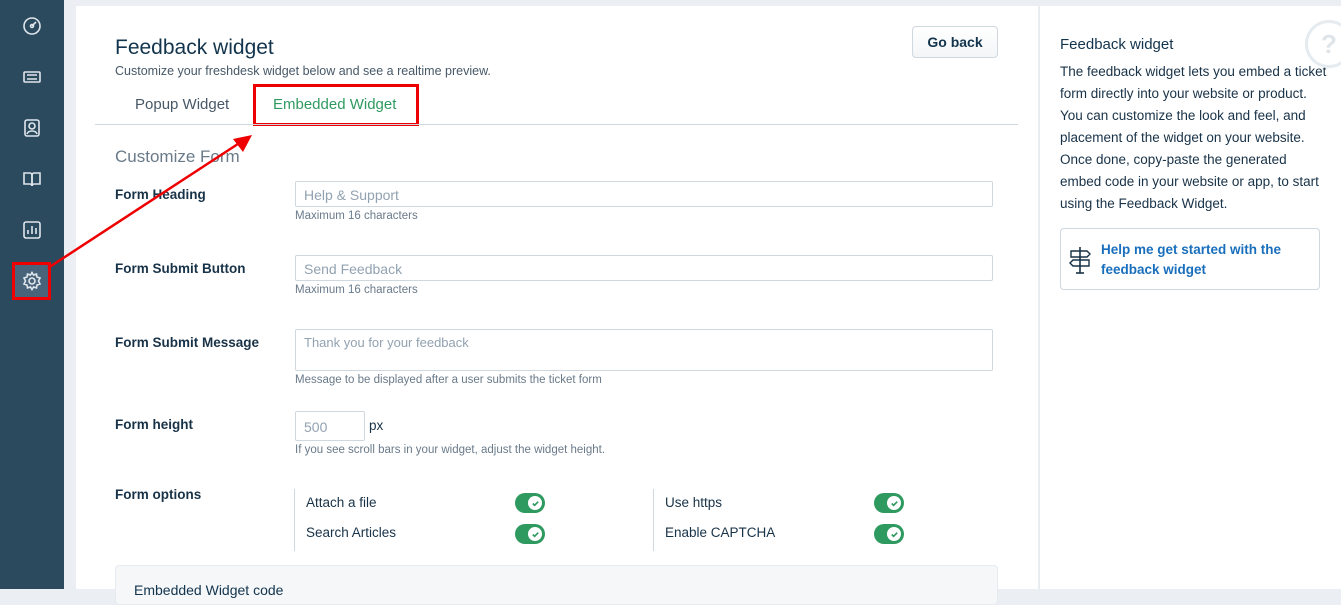  I want to click on options-divider-right, so click(653, 520).